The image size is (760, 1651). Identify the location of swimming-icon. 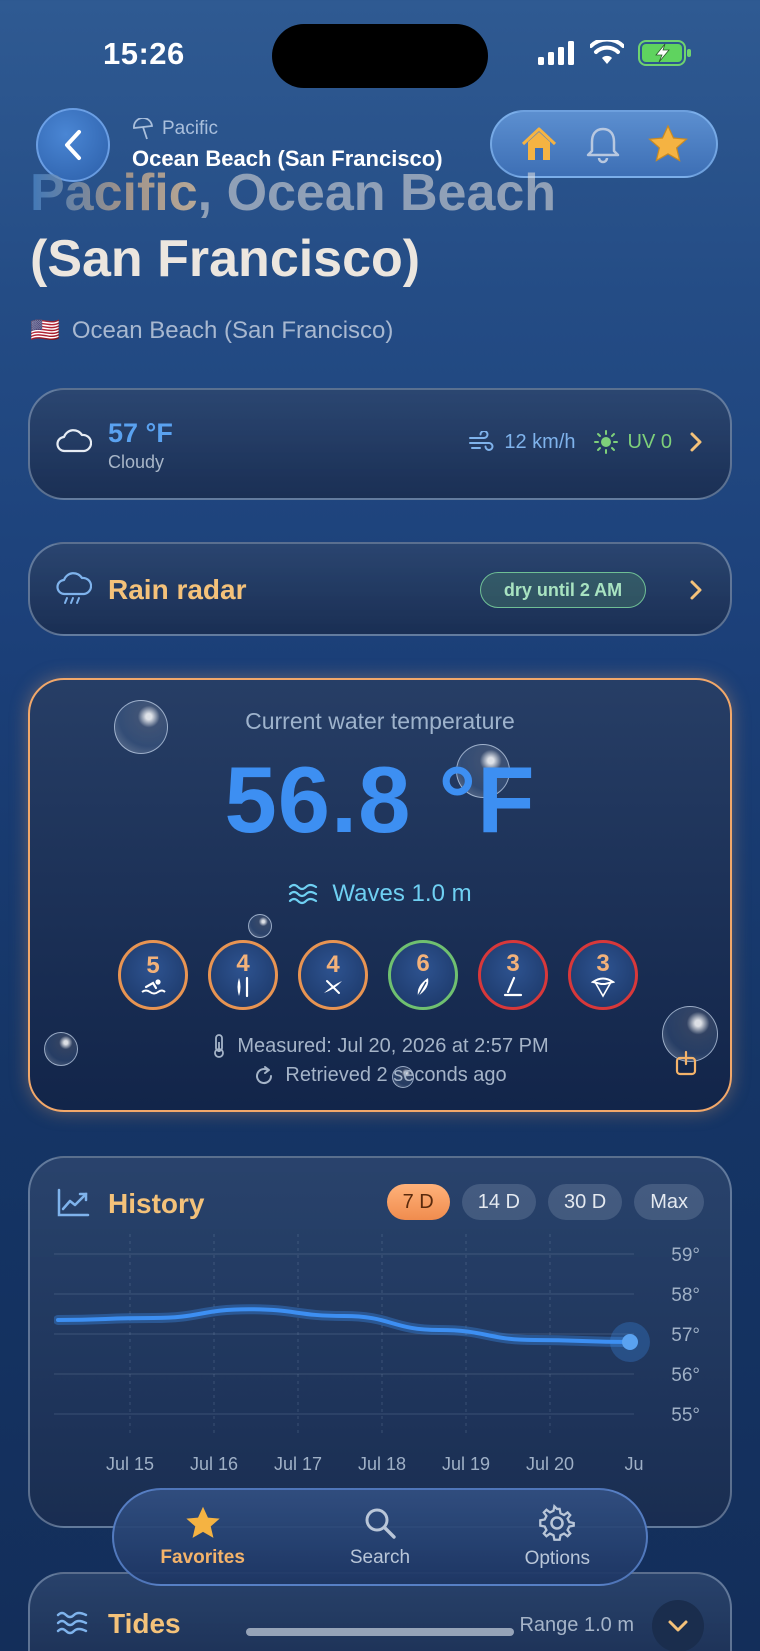
(153, 987).